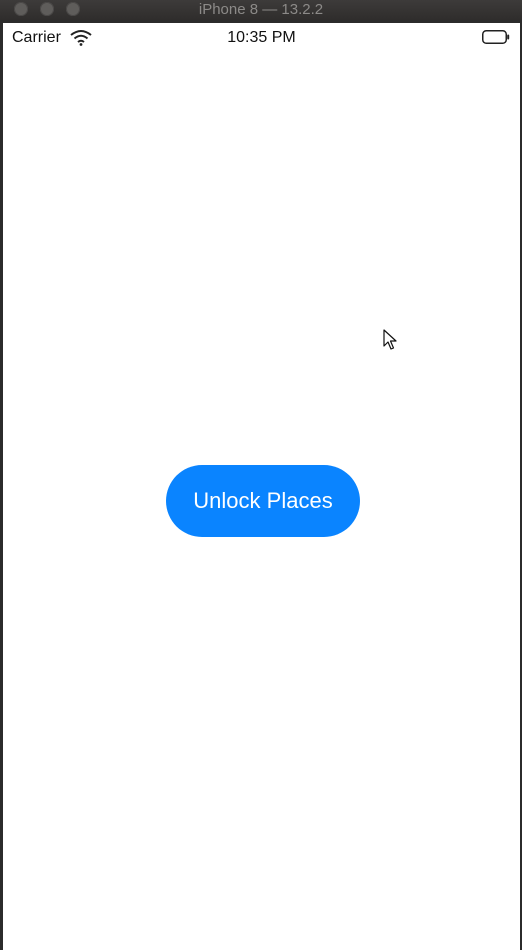 The width and height of the screenshot is (522, 950). I want to click on status-time: 10:35 PM, so click(261, 37).